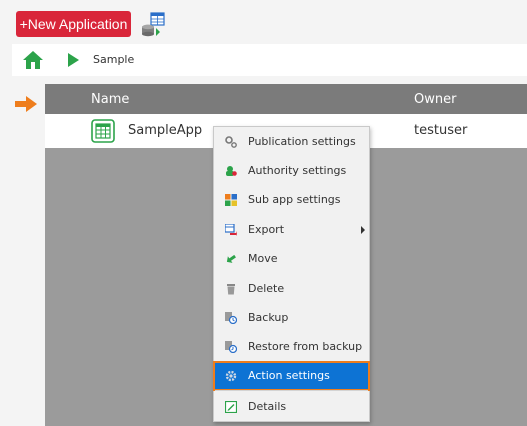 The image size is (527, 426). Describe the element at coordinates (269, 60) in the screenshot. I see `breadcrumb: Sample` at that location.